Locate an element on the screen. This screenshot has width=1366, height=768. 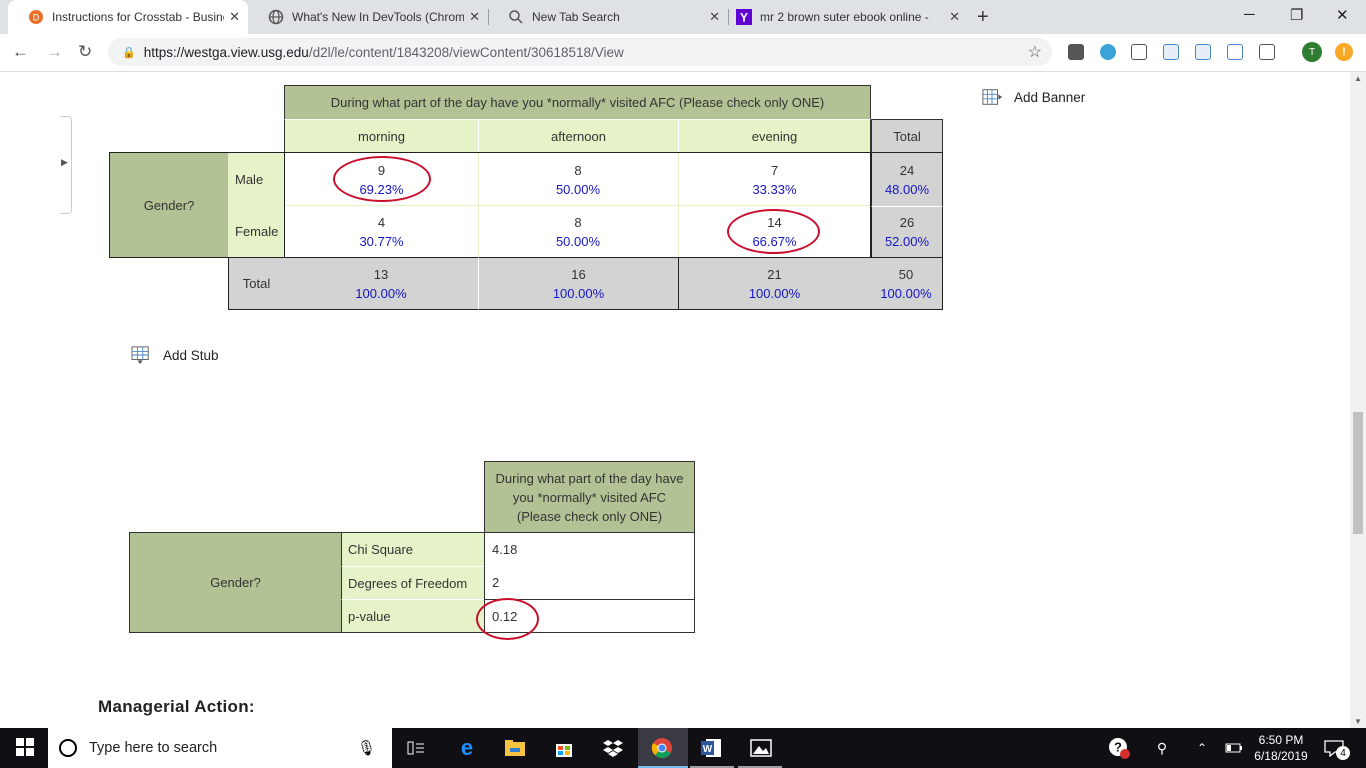
add-stub-button: Add Stub is located at coordinates (175, 355).